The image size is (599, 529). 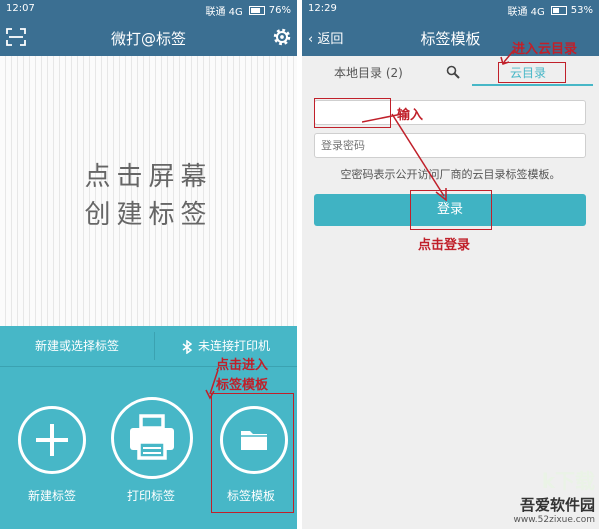 I want to click on chevron-left-icon: ‹, so click(x=313, y=39).